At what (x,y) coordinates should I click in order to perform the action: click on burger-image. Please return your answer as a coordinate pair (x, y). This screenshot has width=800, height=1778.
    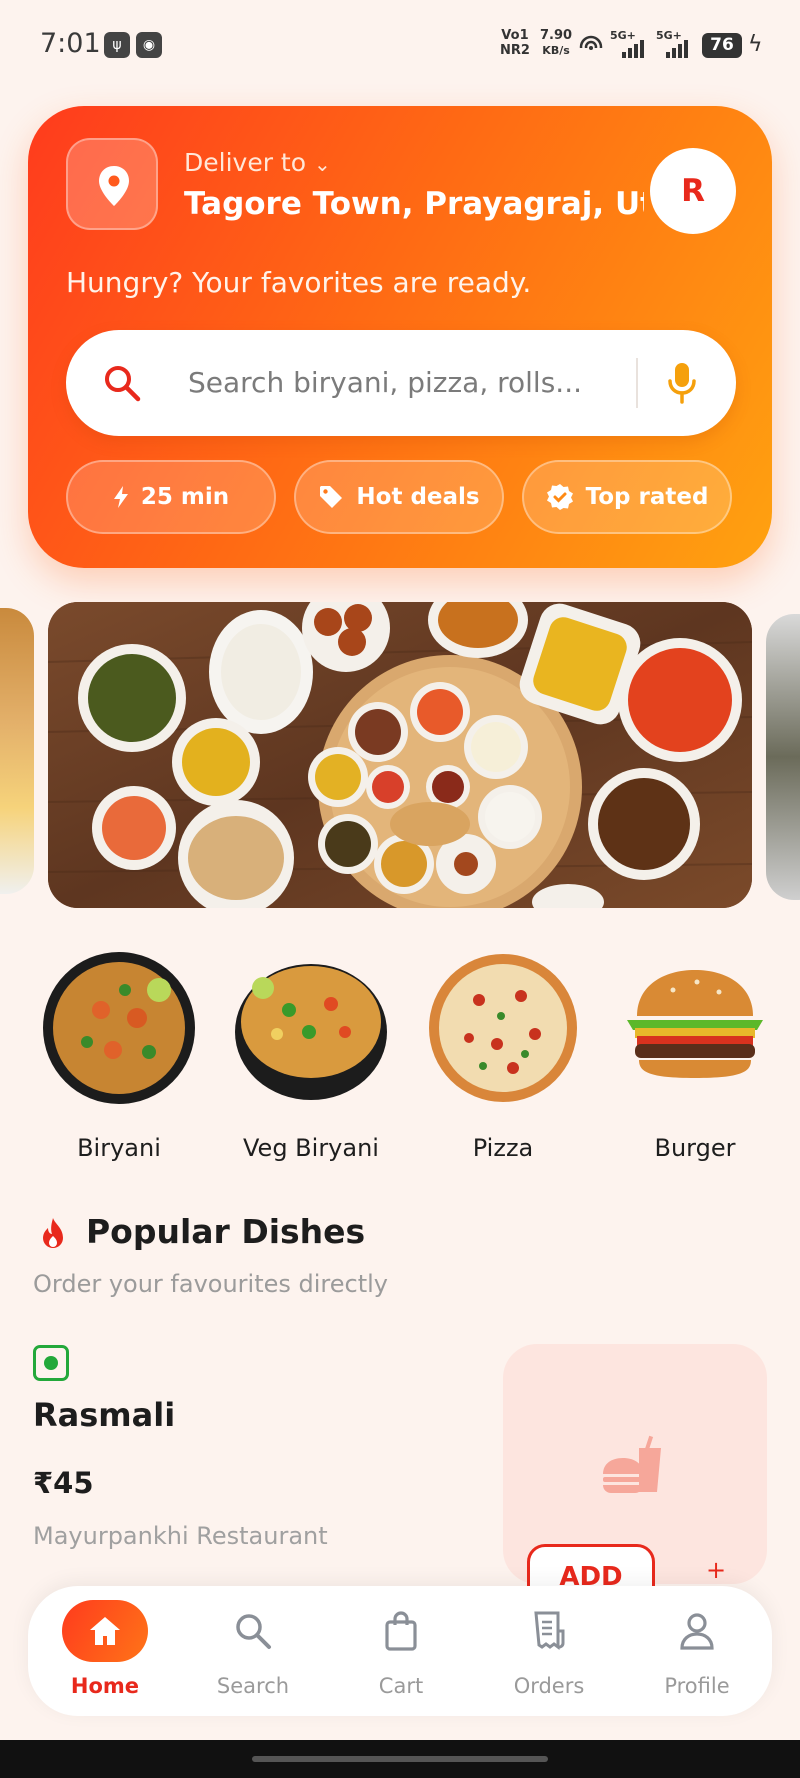
    Looking at the image, I should click on (695, 1024).